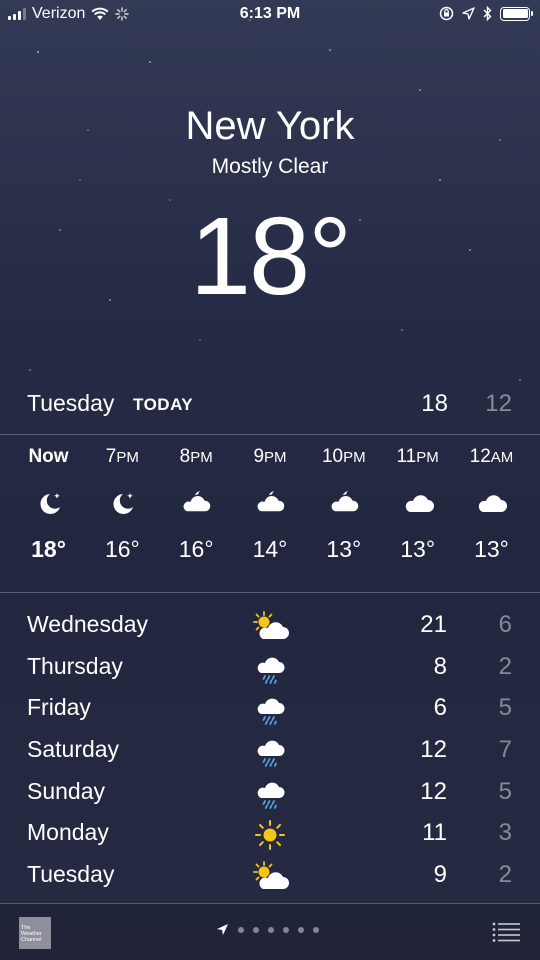 The width and height of the screenshot is (540, 960). I want to click on city-name: New York, so click(270, 126).